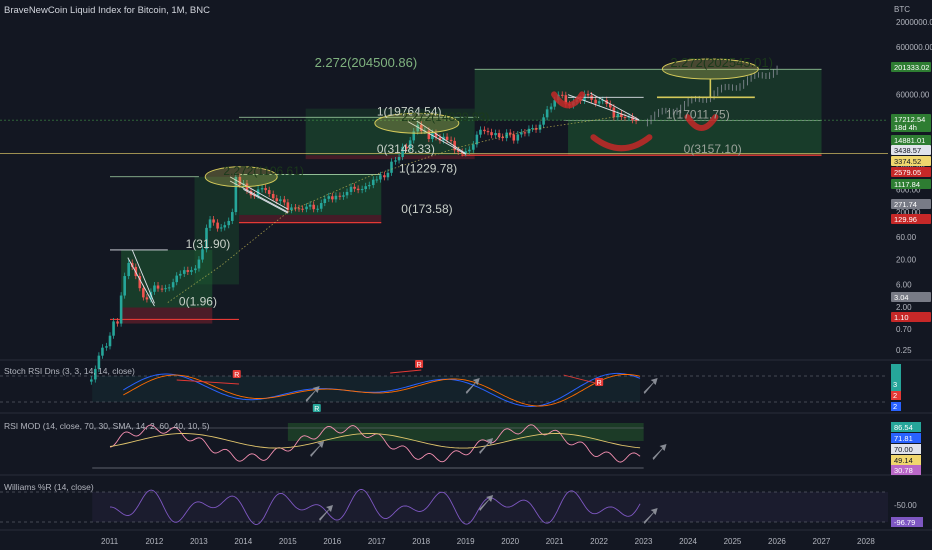 Image resolution: width=932 pixels, height=550 pixels. Describe the element at coordinates (510, 541) in the screenshot. I see `x-tick-label: 2020` at that location.